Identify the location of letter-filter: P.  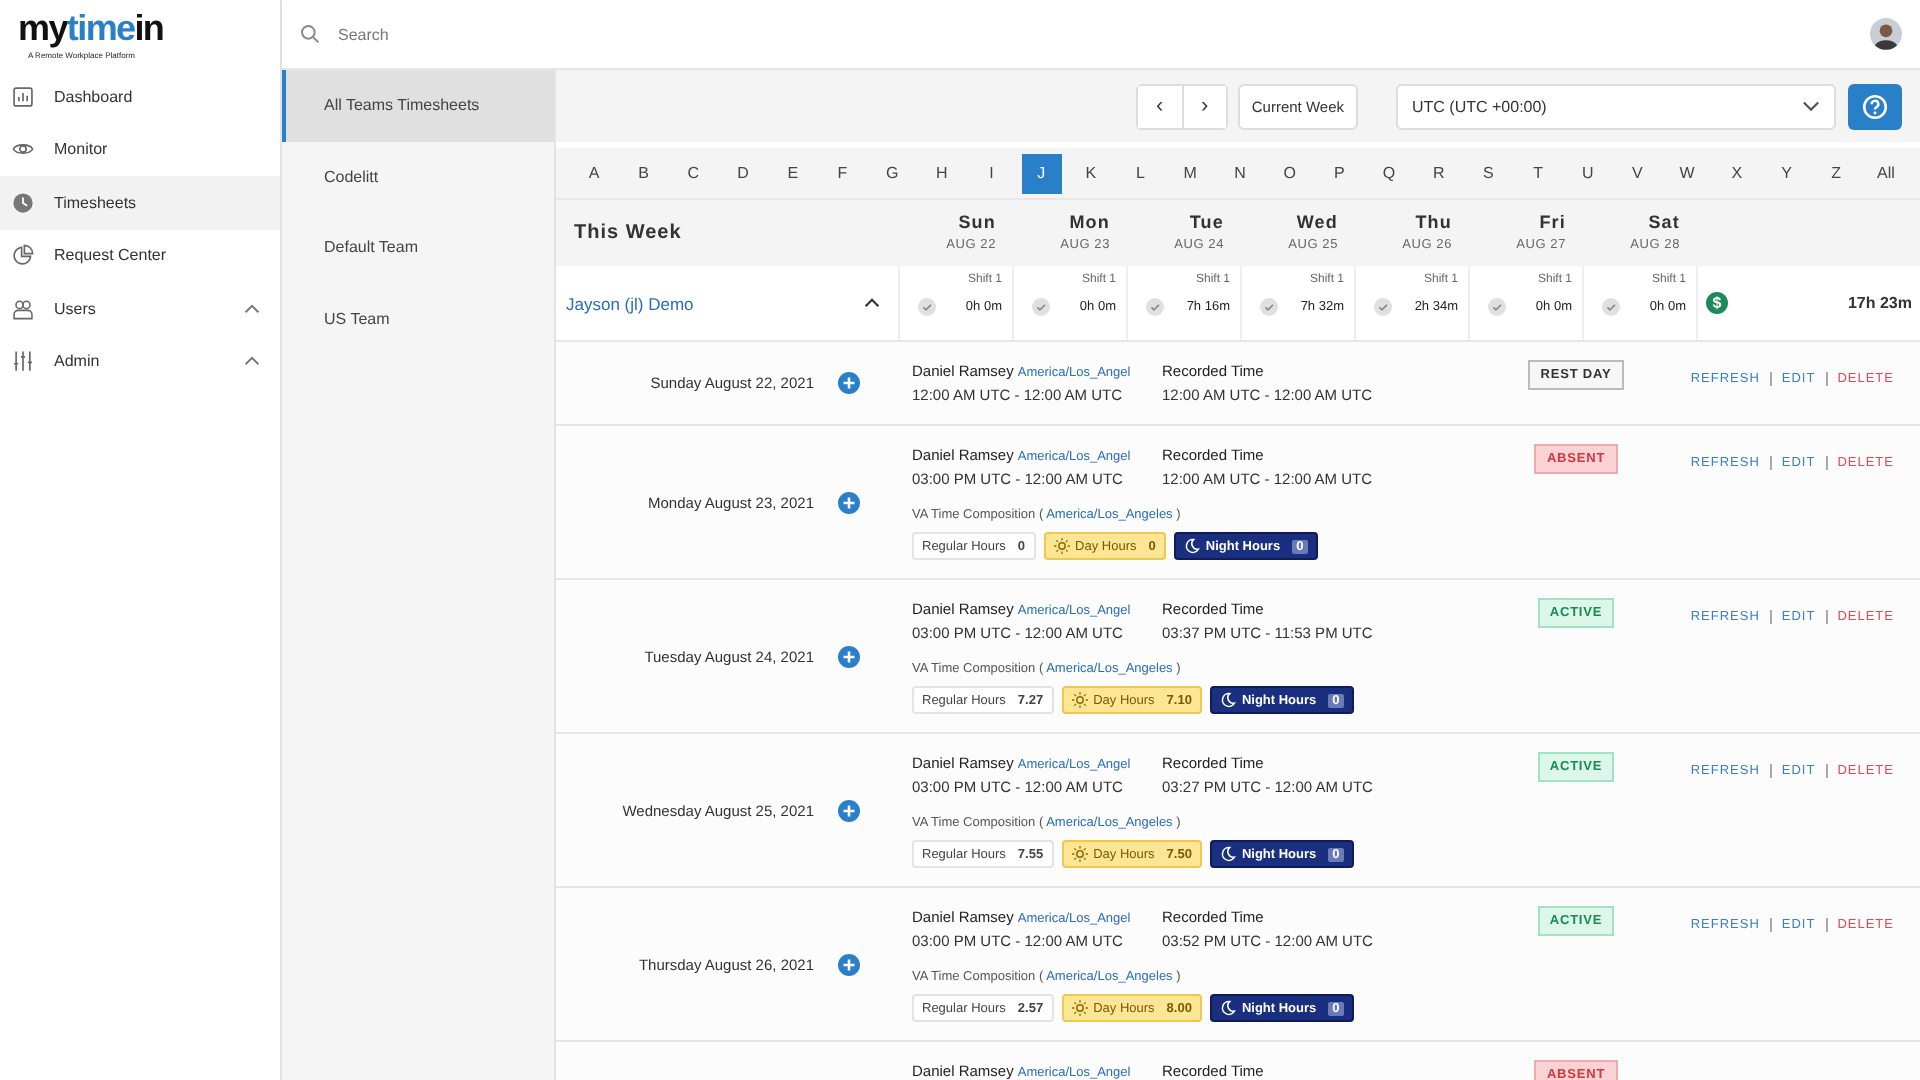
(1339, 173).